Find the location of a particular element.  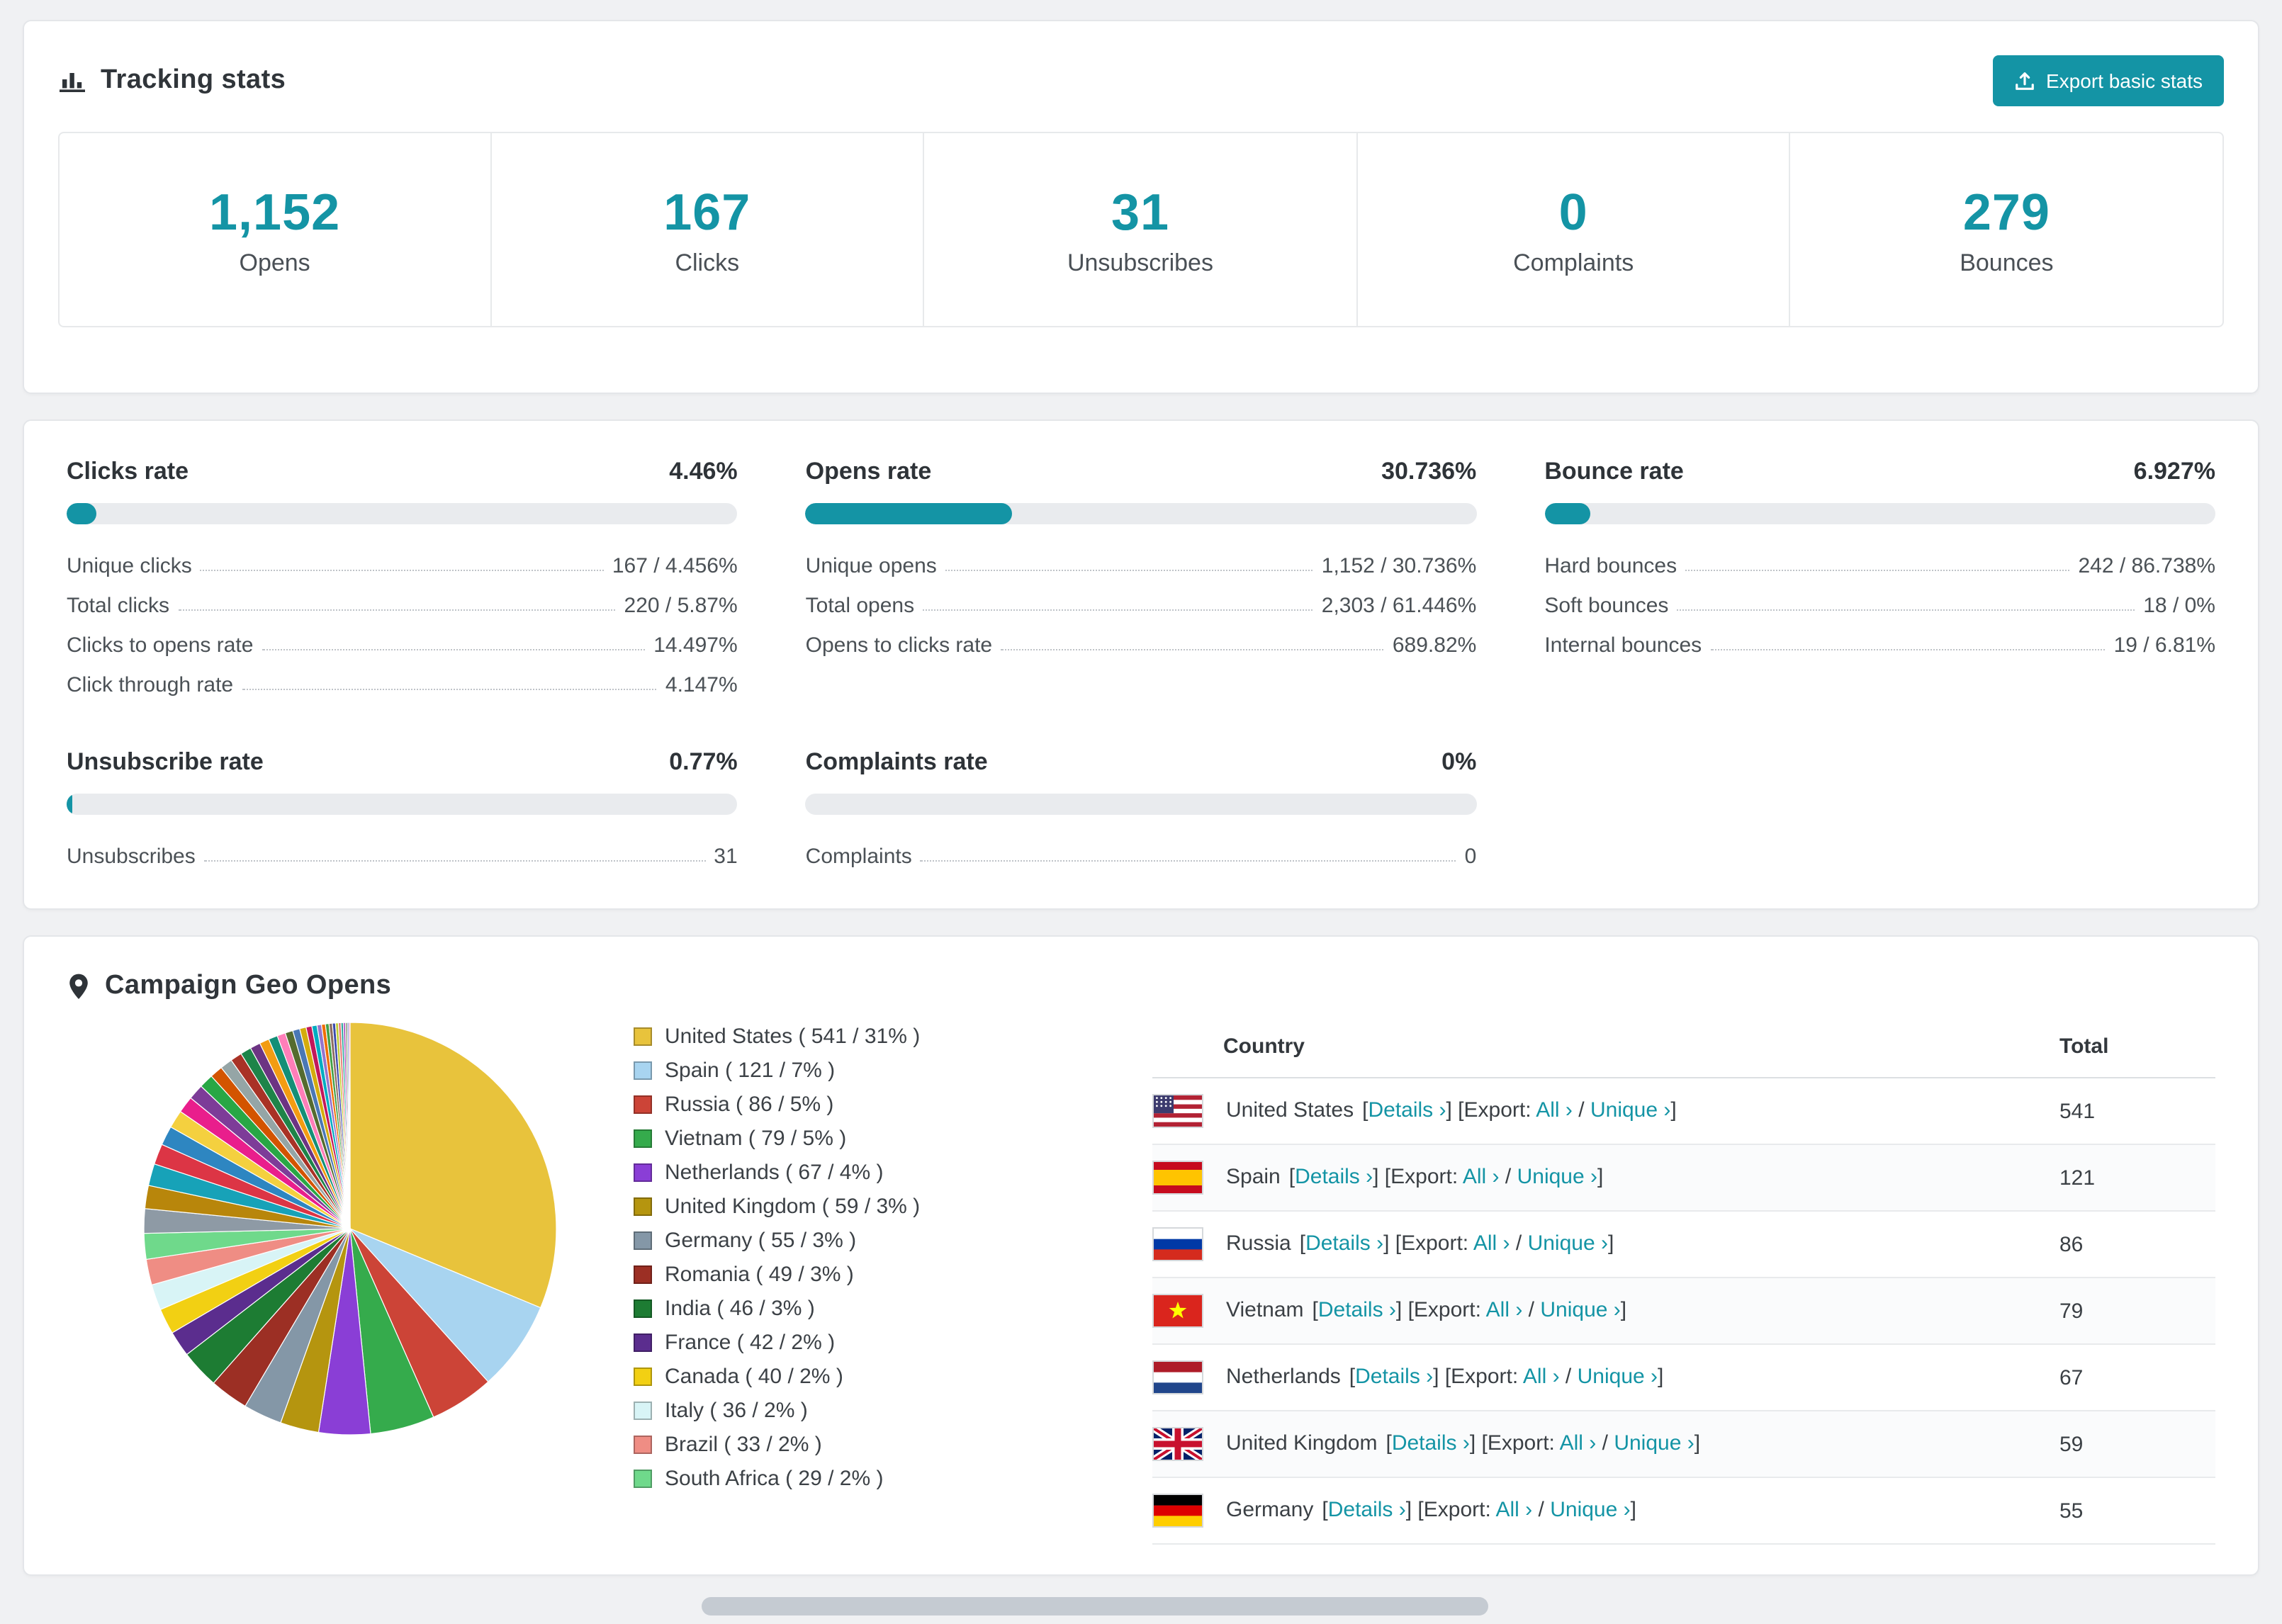

total-value: 79 is located at coordinates (2137, 1311).